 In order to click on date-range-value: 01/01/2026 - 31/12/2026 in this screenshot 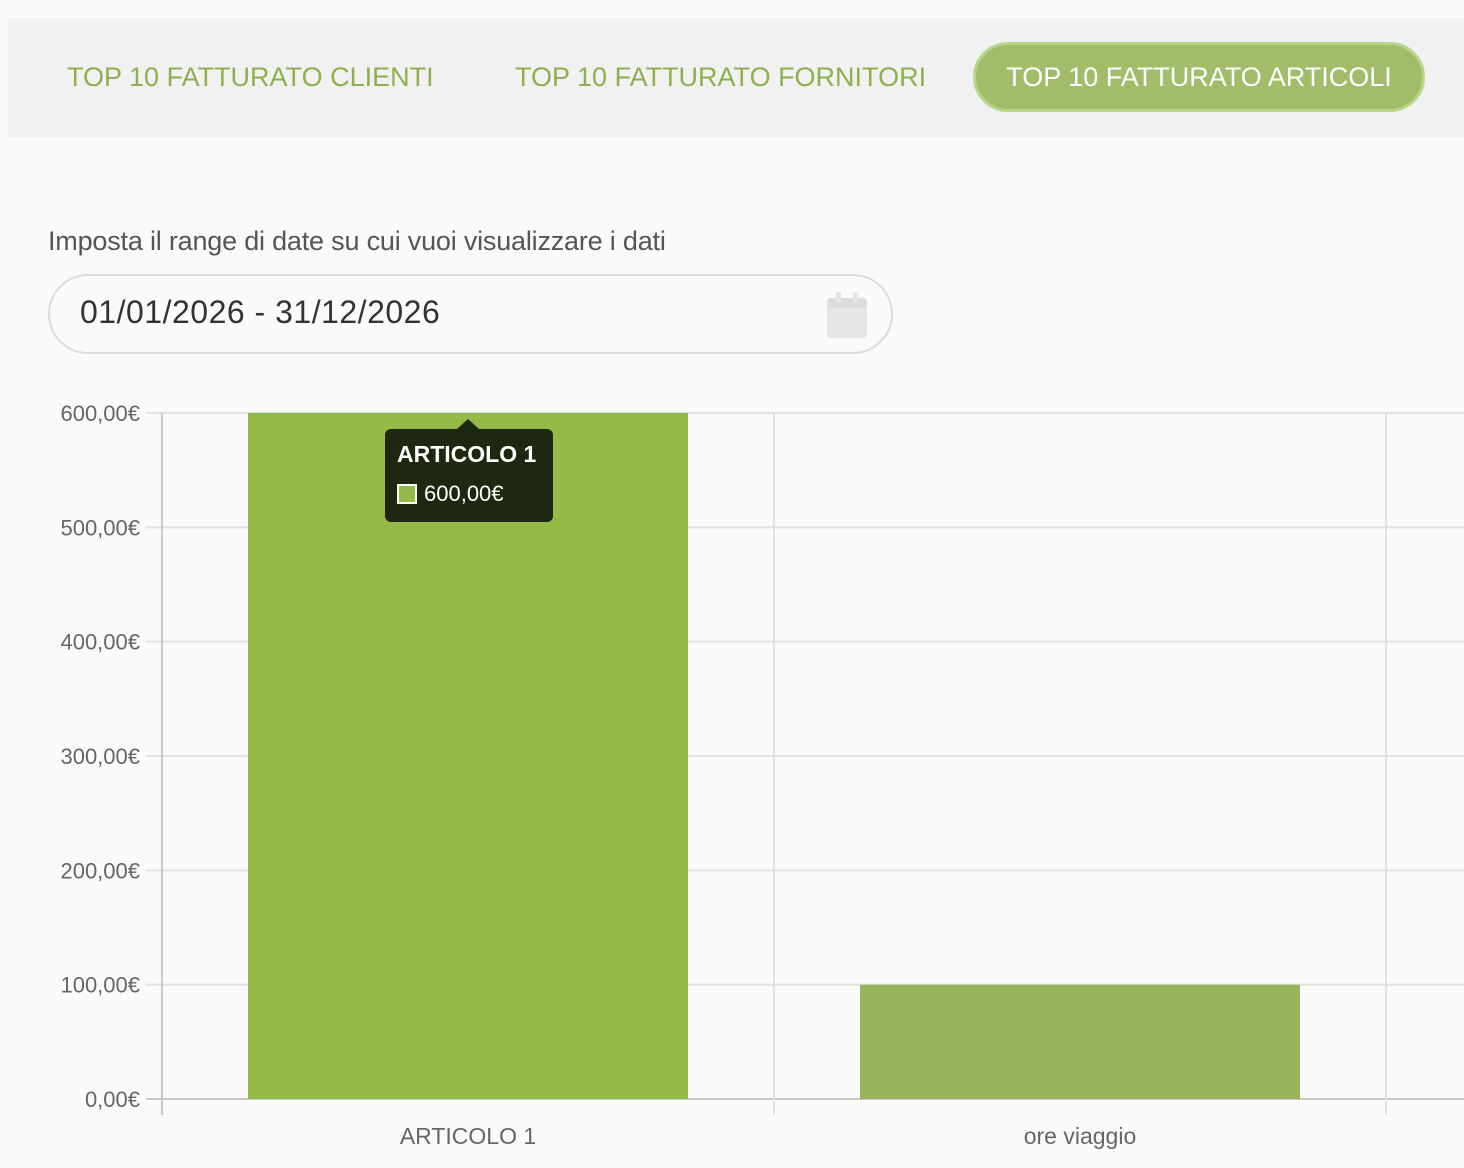, I will do `click(260, 312)`.